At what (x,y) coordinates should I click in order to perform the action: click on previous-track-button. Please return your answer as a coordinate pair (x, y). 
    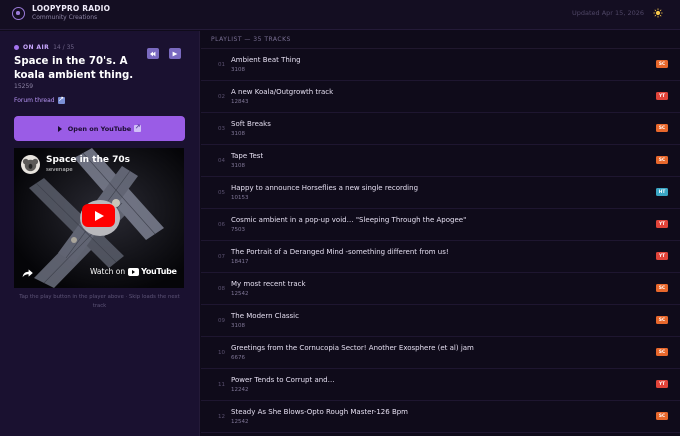
    Looking at the image, I should click on (153, 53).